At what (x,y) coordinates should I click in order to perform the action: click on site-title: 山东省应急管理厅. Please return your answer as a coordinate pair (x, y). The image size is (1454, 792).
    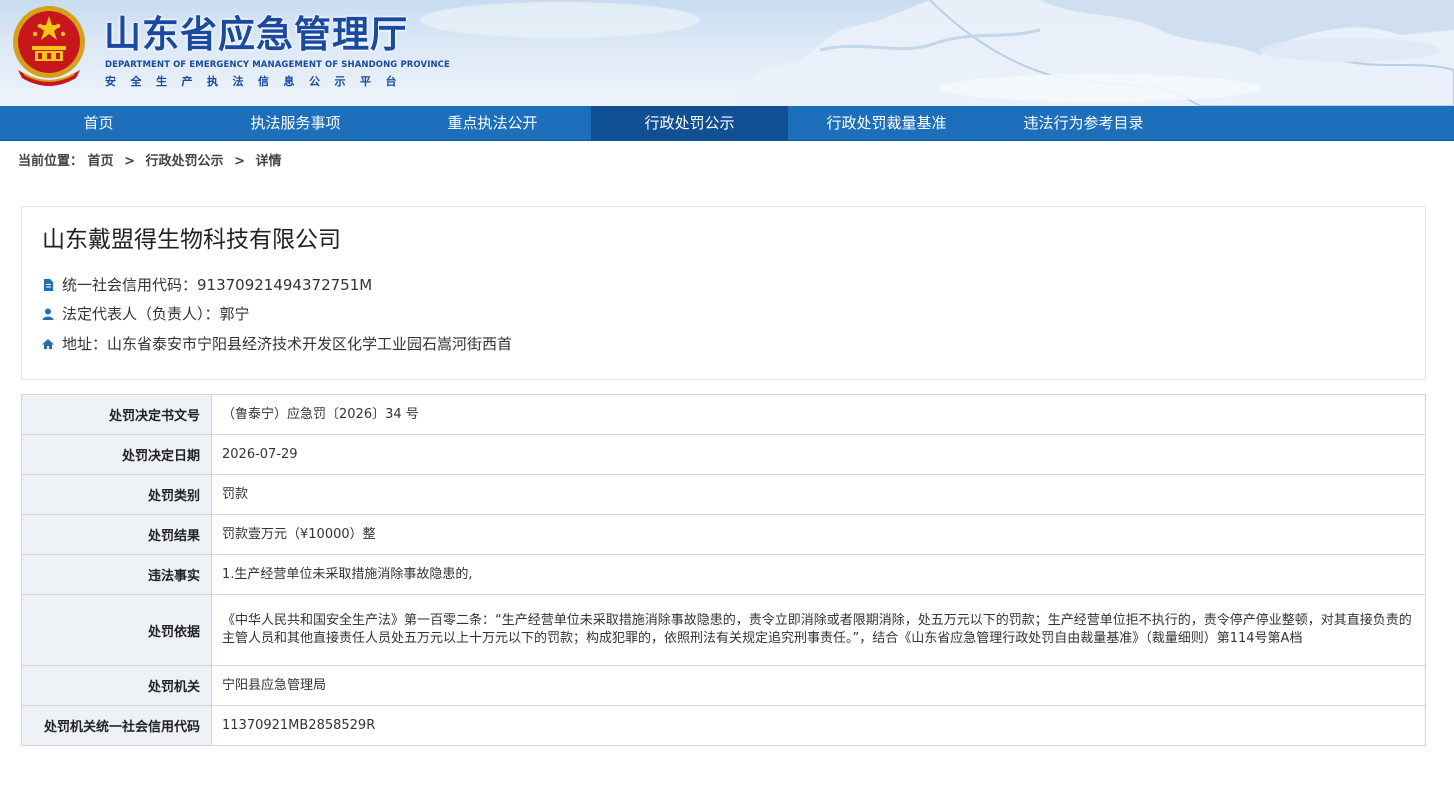
    Looking at the image, I should click on (256, 34).